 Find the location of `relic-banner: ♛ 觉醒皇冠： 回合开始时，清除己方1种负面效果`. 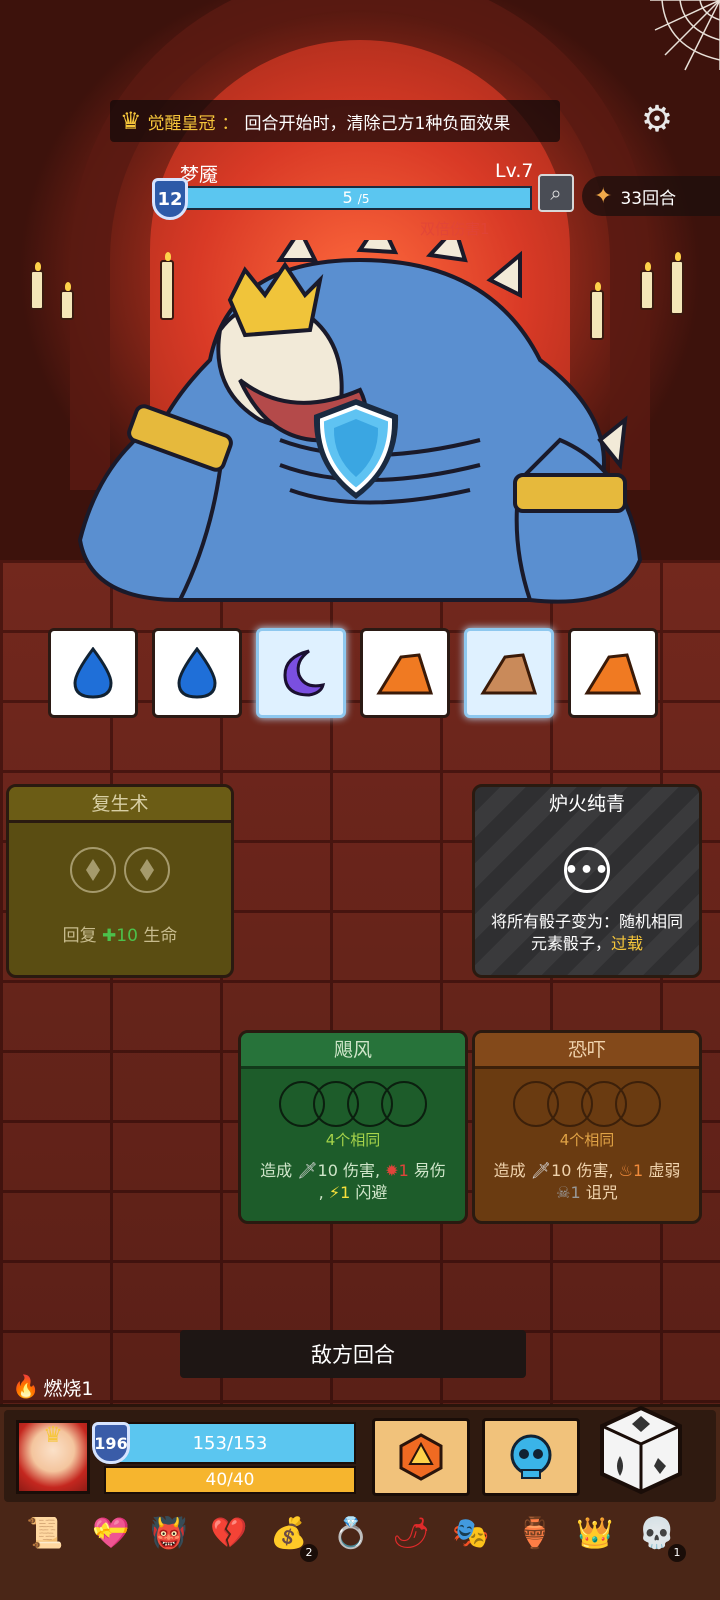

relic-banner: ♛ 觉醒皇冠： 回合开始时，清除己方1种负面效果 is located at coordinates (335, 121).